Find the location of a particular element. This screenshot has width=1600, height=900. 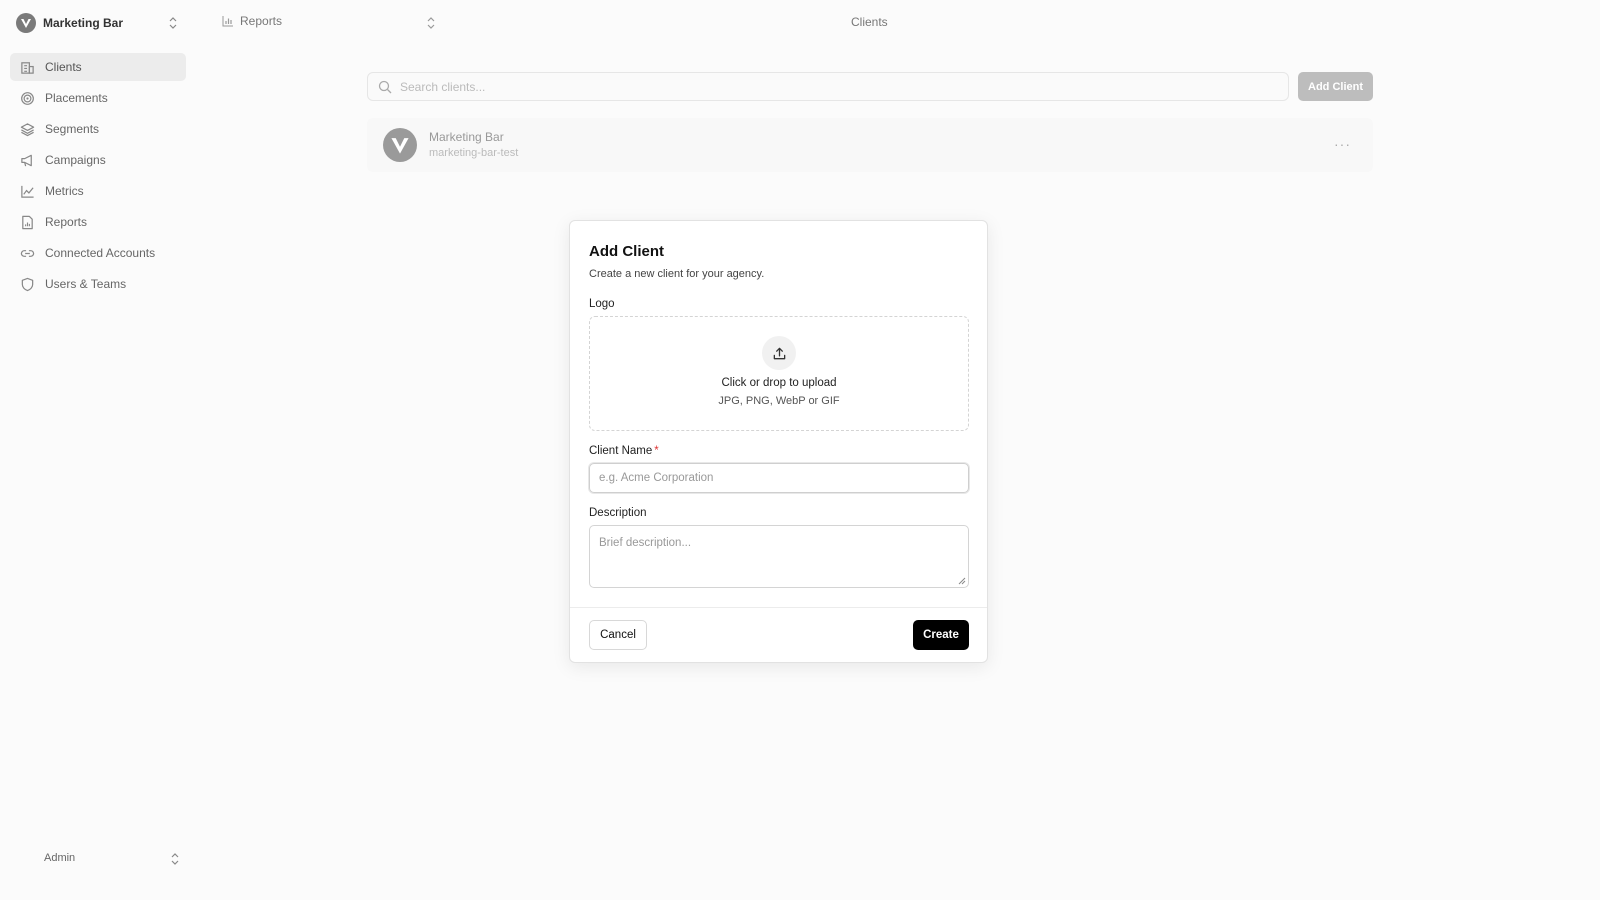

sidebar-item-label: Segments is located at coordinates (72, 129).